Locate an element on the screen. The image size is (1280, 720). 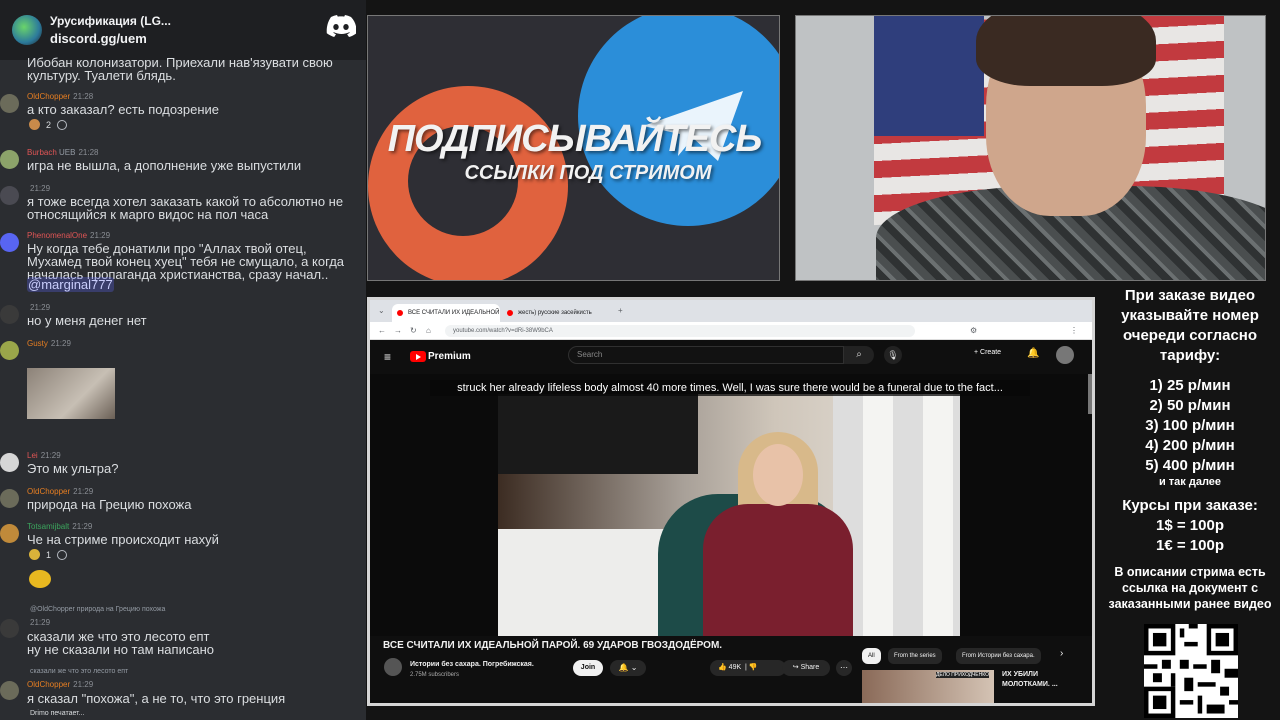
search-icon: ⌕ is located at coordinates (859, 355).